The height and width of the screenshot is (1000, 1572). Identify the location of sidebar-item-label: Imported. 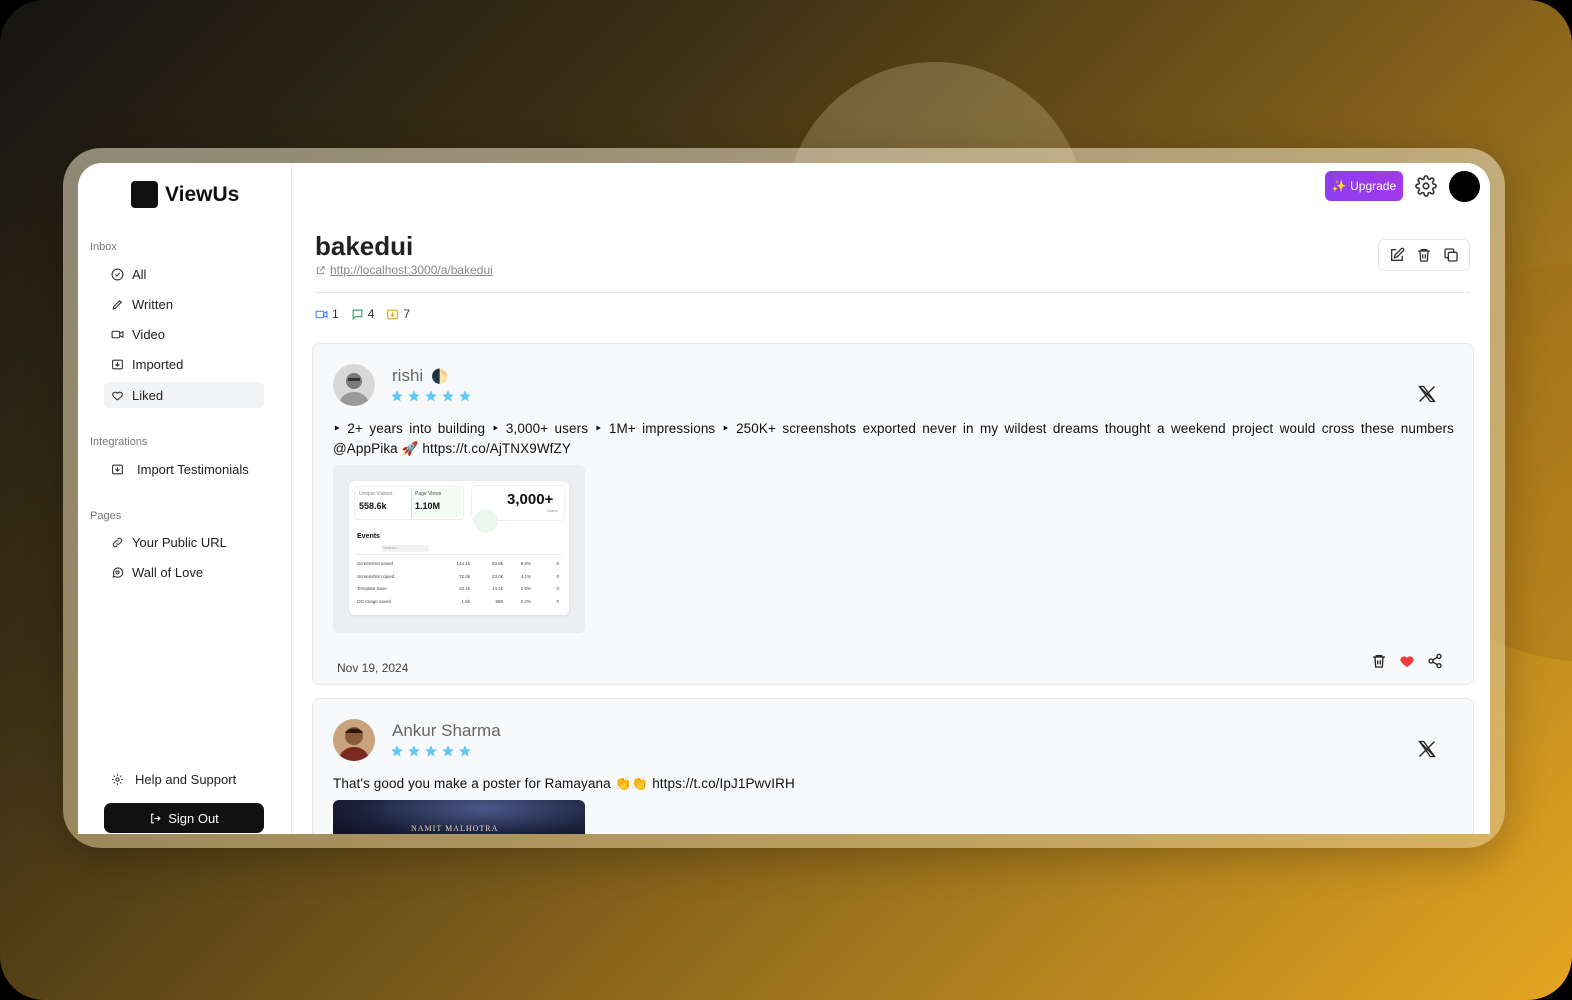
(158, 364).